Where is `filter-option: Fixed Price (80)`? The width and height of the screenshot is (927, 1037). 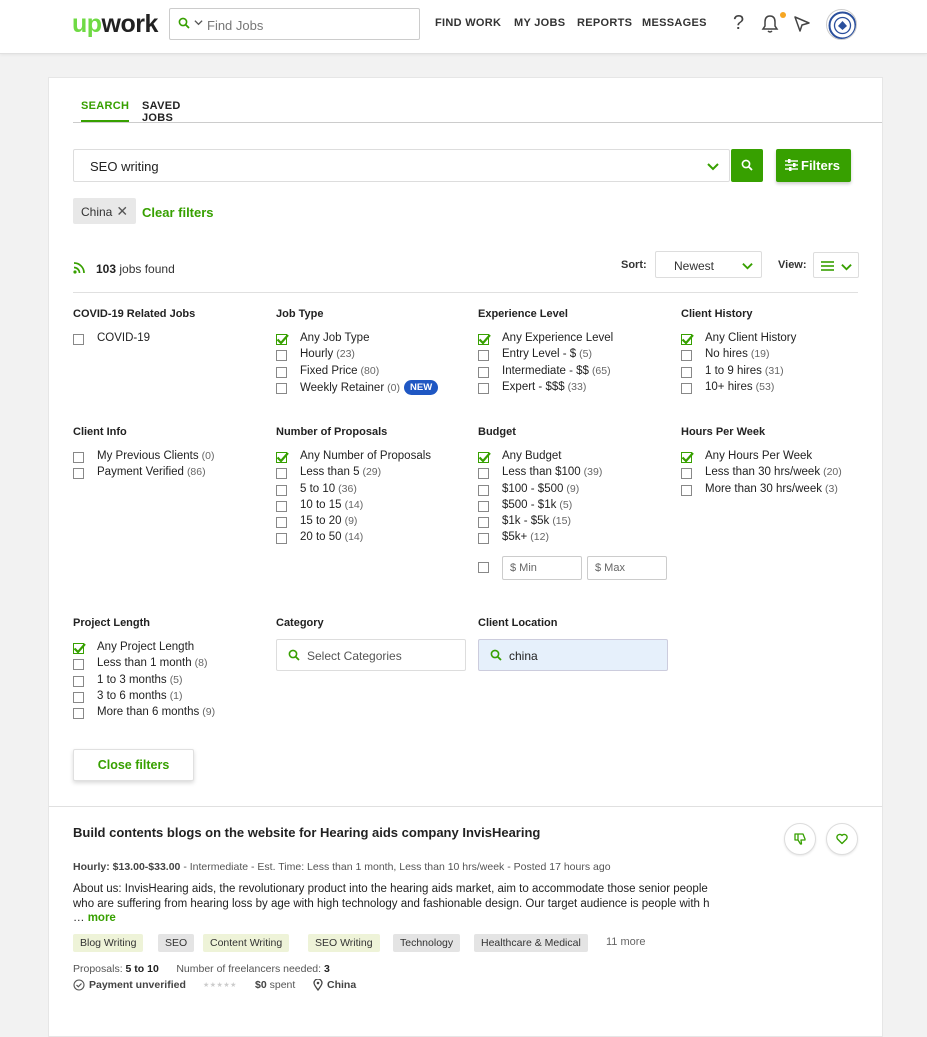 filter-option: Fixed Price (80) is located at coordinates (371, 373).